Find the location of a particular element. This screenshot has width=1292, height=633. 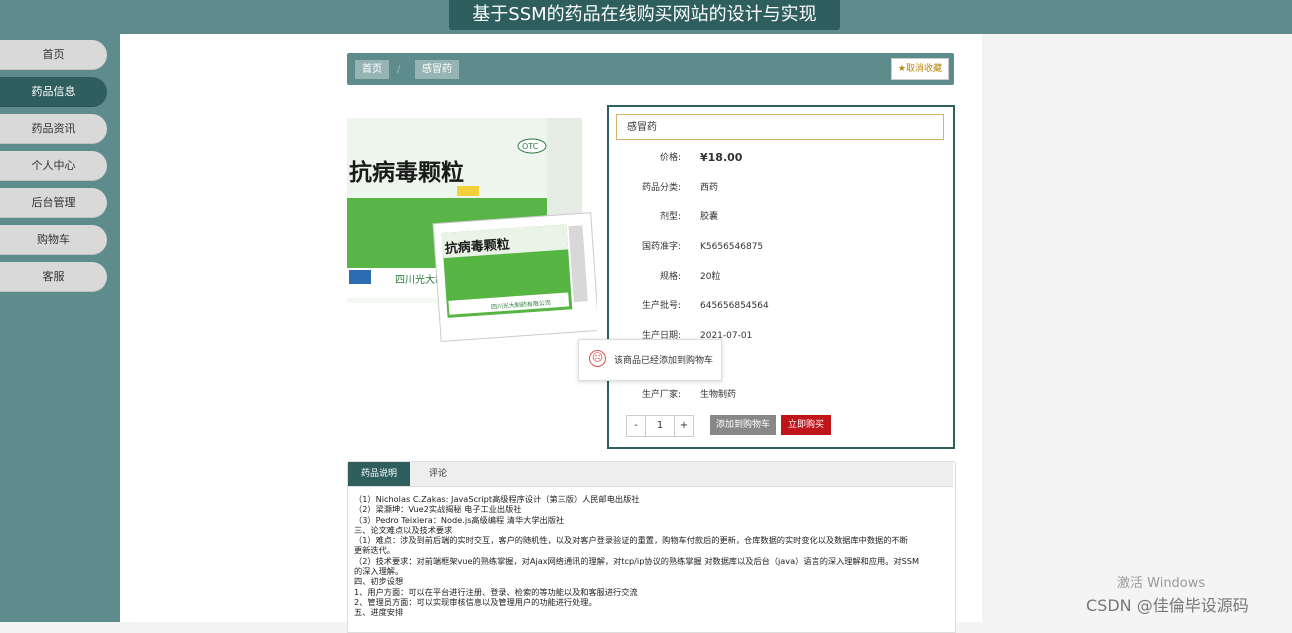

tab-comments: 评论 is located at coordinates (438, 474).